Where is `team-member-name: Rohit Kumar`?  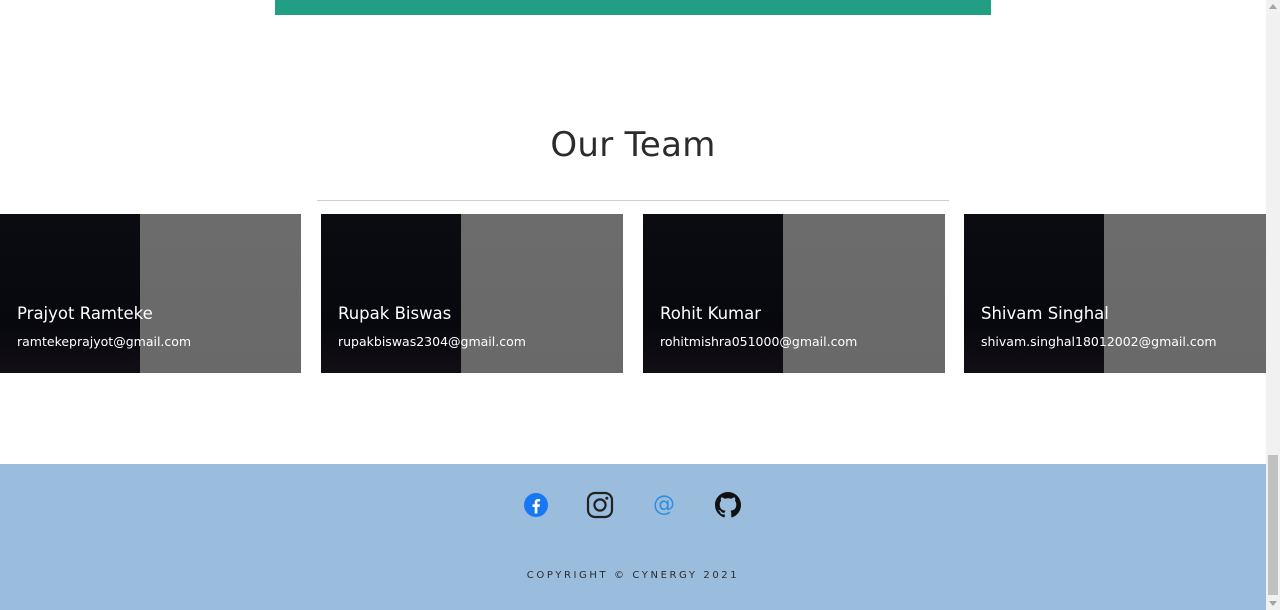
team-member-name: Rohit Kumar is located at coordinates (710, 313).